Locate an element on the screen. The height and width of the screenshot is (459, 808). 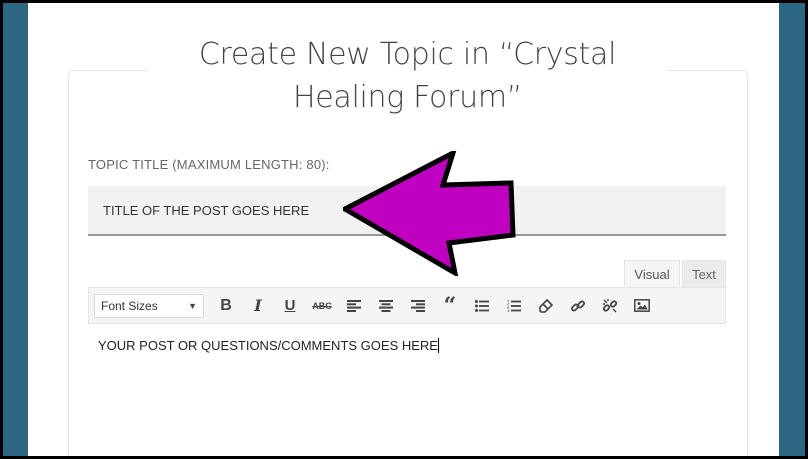
align-right-button is located at coordinates (418, 306).